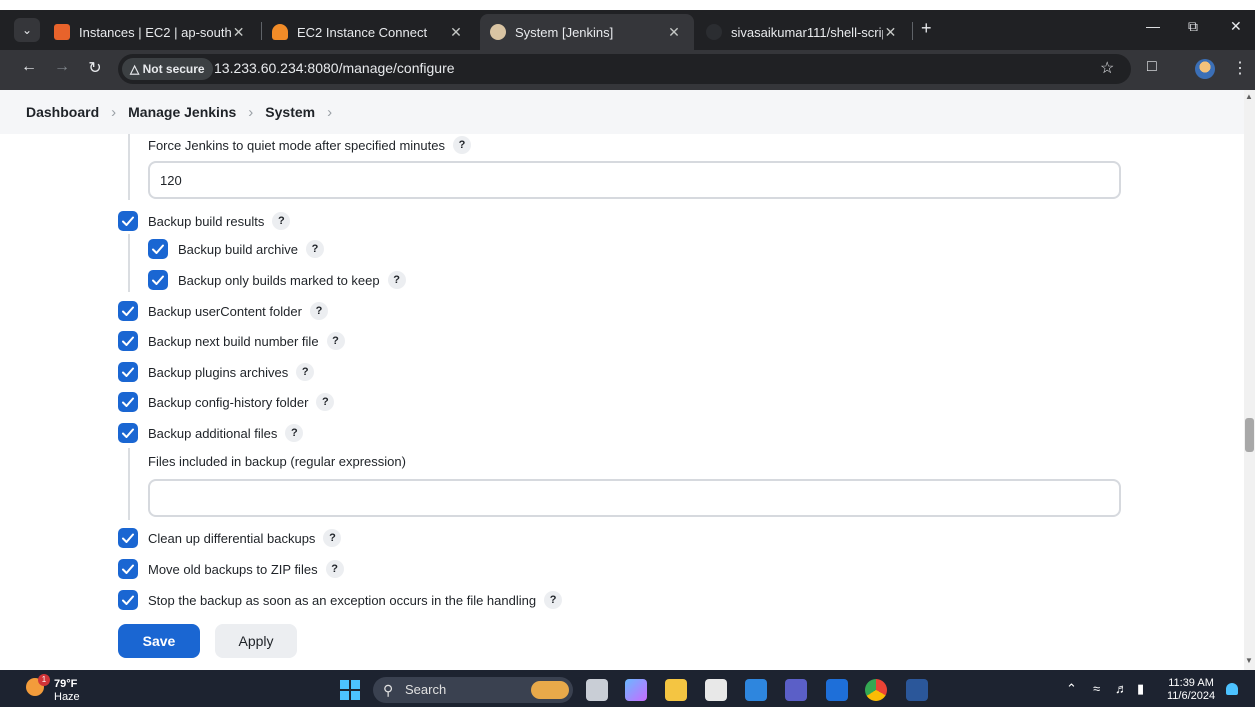  Describe the element at coordinates (158, 249) in the screenshot. I see `backup-build-archive-checkbox` at that location.